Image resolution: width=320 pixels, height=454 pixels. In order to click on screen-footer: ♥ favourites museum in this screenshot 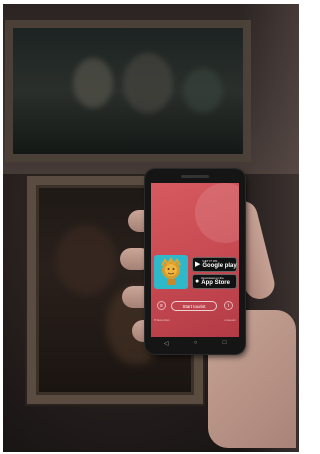, I will do `click(195, 320)`.